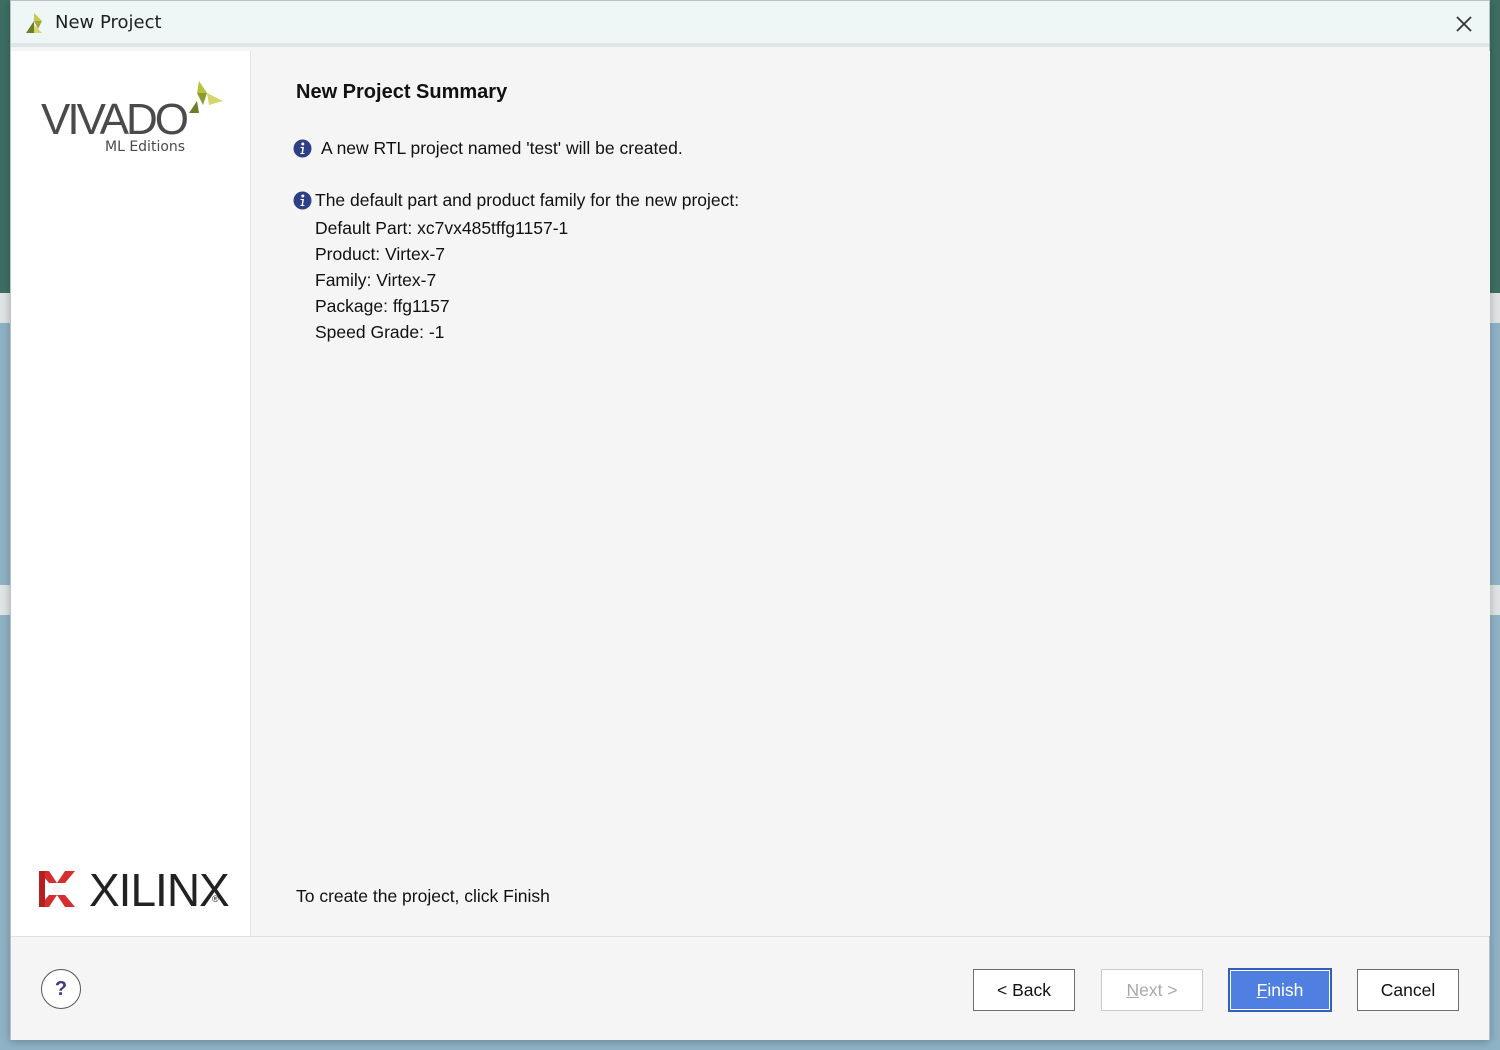 Image resolution: width=1500 pixels, height=1050 pixels. I want to click on detail-family: Family: Virtex-7, so click(376, 280).